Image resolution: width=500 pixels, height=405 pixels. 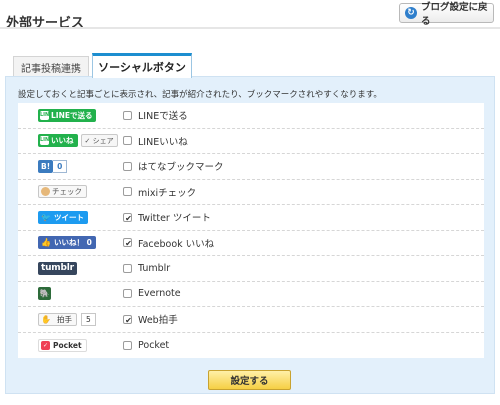 I want to click on twitter-bird-icon: 🐦, so click(x=46, y=217).